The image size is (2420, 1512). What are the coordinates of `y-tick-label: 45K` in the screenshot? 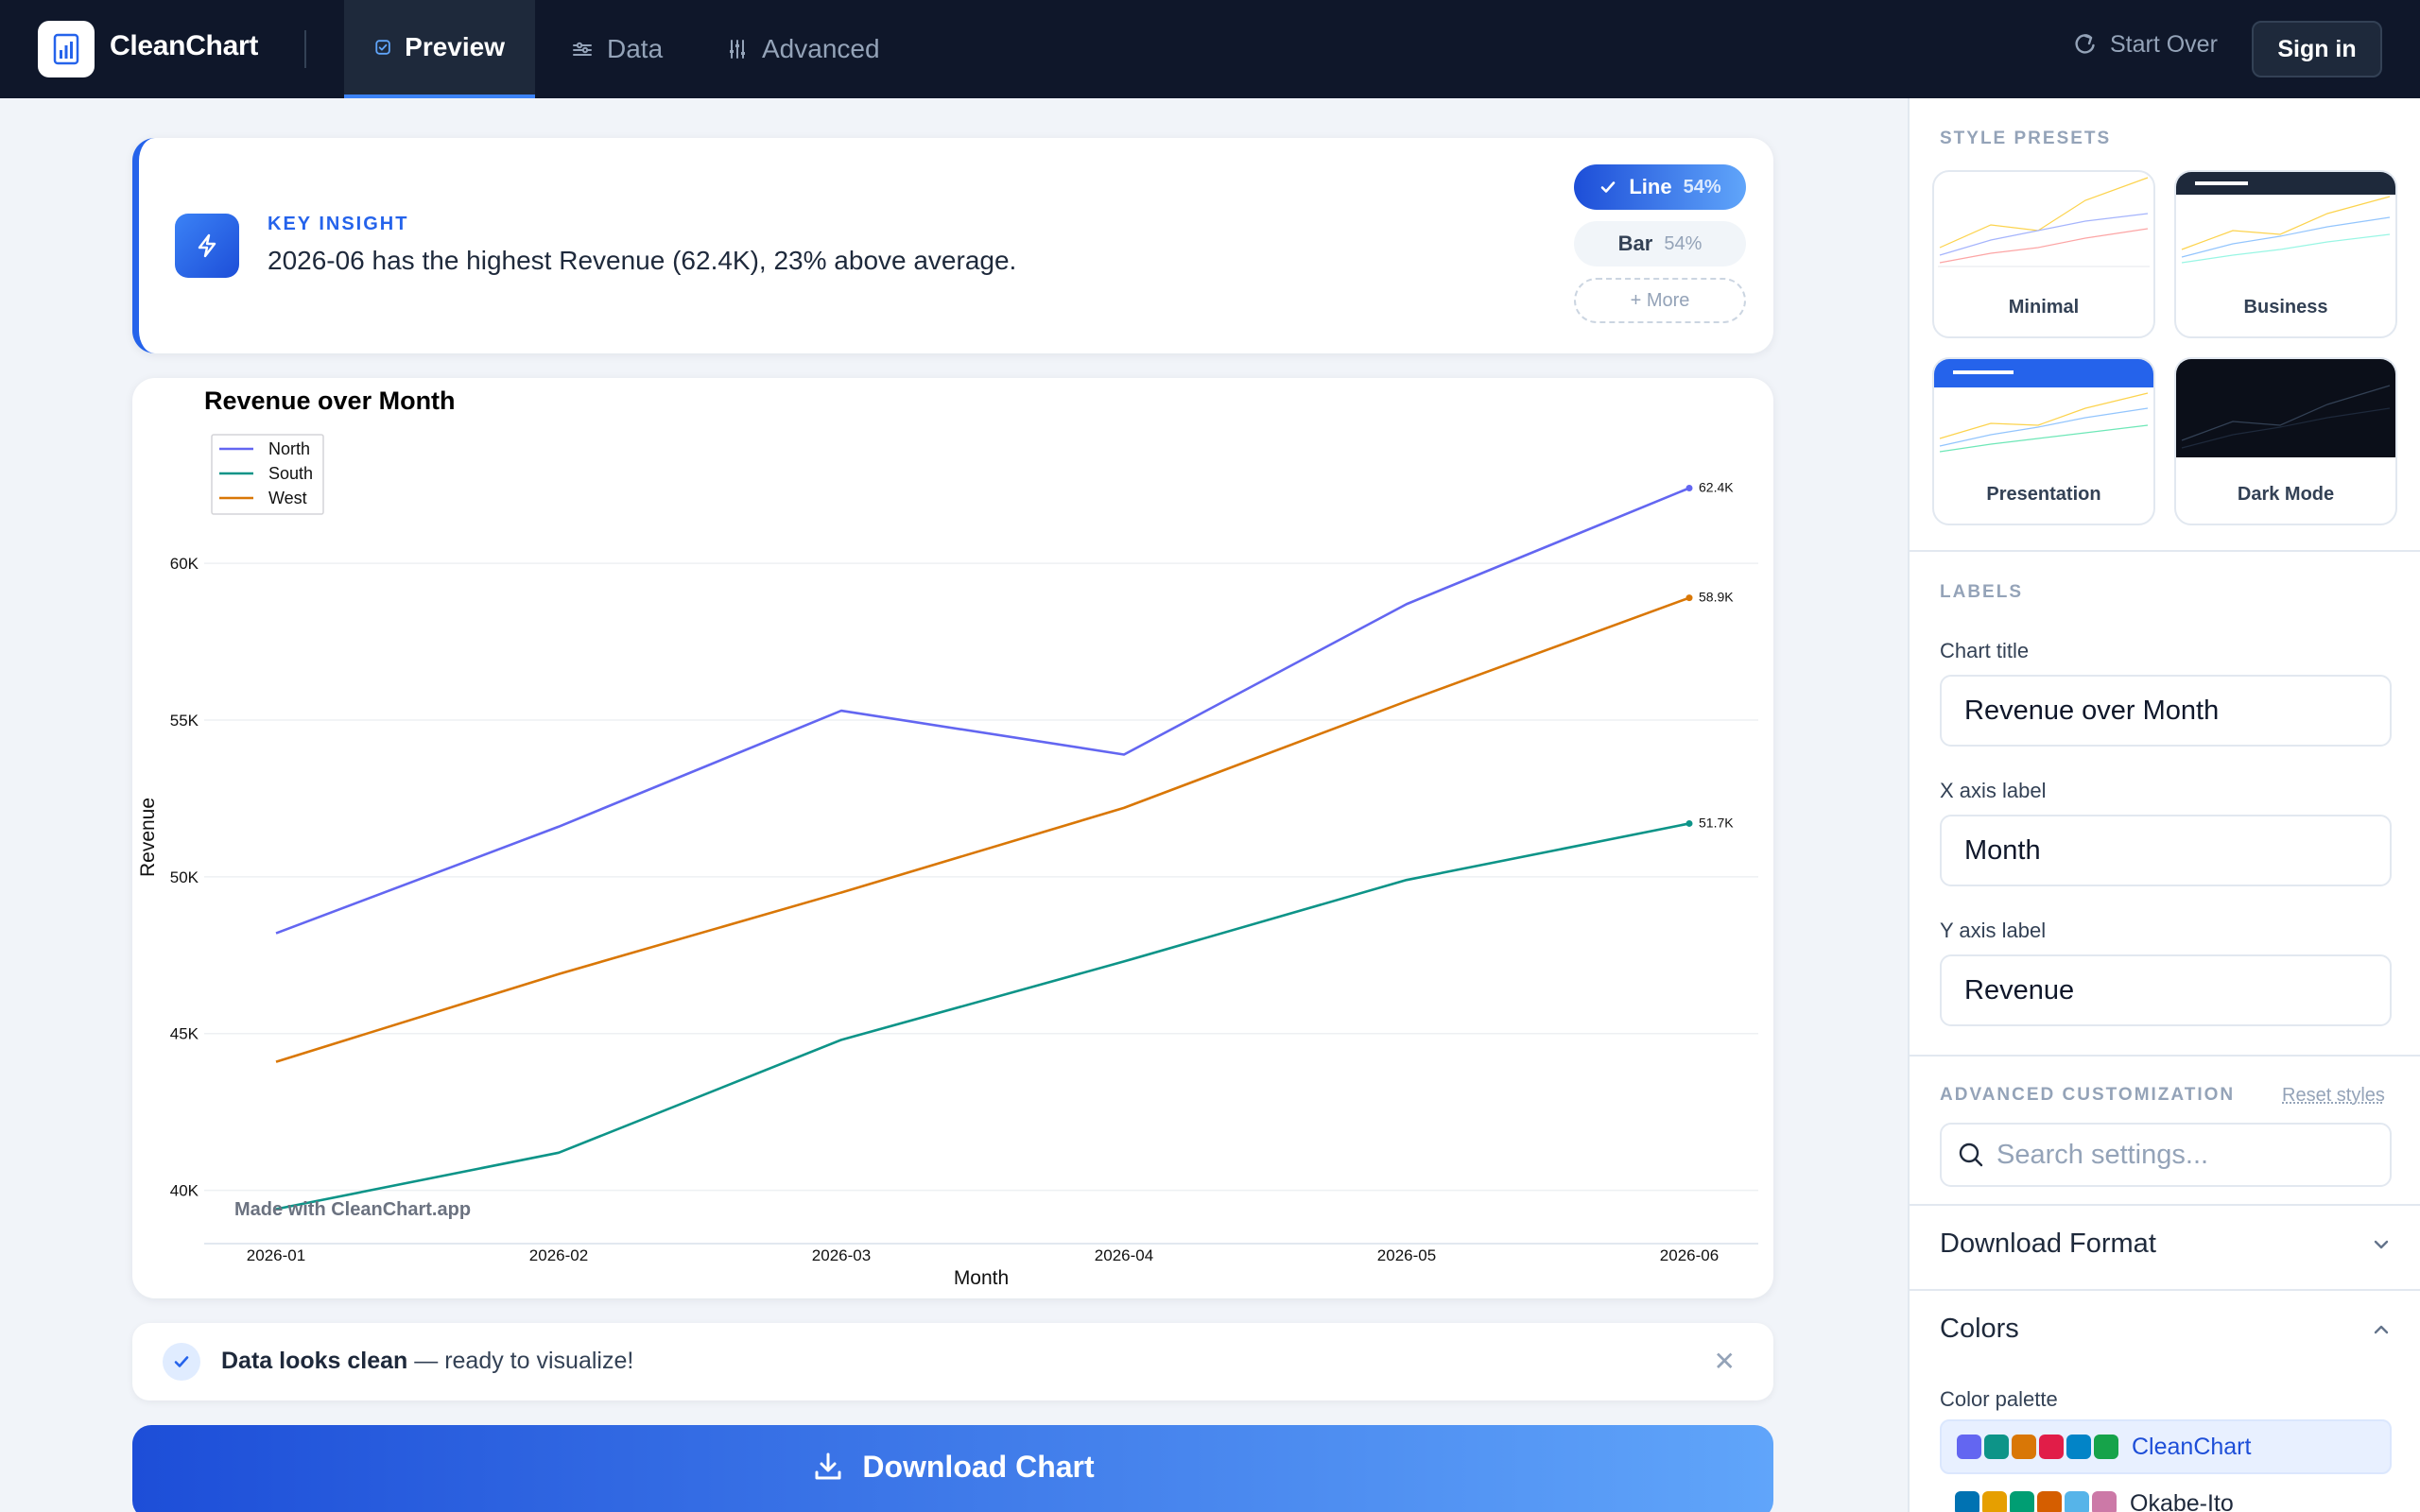 It's located at (185, 1034).